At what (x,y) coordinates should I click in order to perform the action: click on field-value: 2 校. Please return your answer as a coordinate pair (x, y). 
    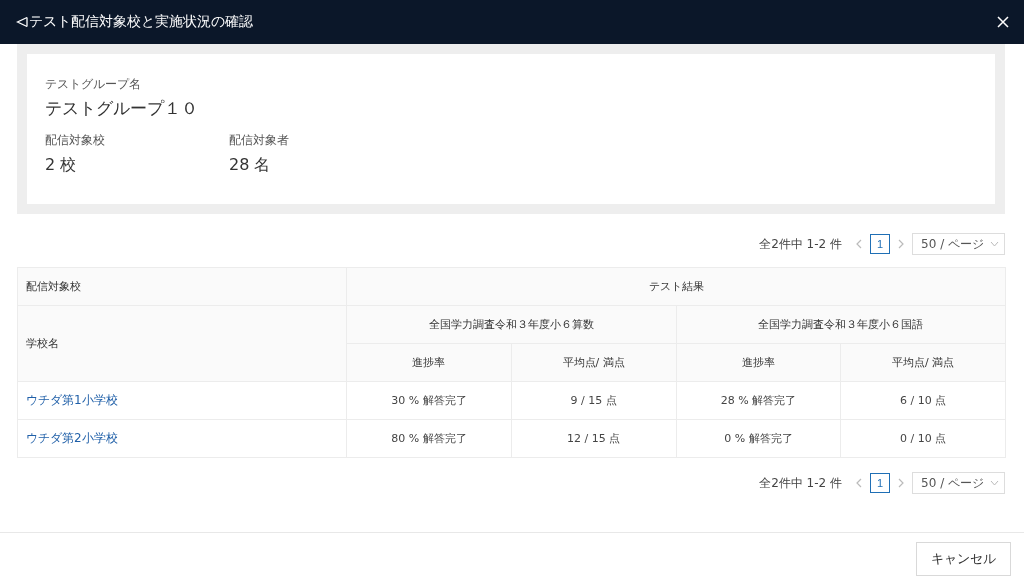
    Looking at the image, I should click on (61, 165).